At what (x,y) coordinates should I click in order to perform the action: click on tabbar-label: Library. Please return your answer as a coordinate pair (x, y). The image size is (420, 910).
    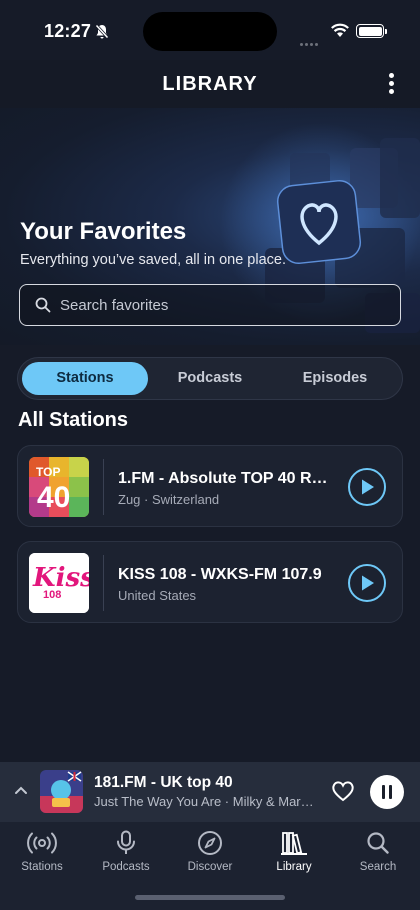
    Looking at the image, I should click on (294, 867).